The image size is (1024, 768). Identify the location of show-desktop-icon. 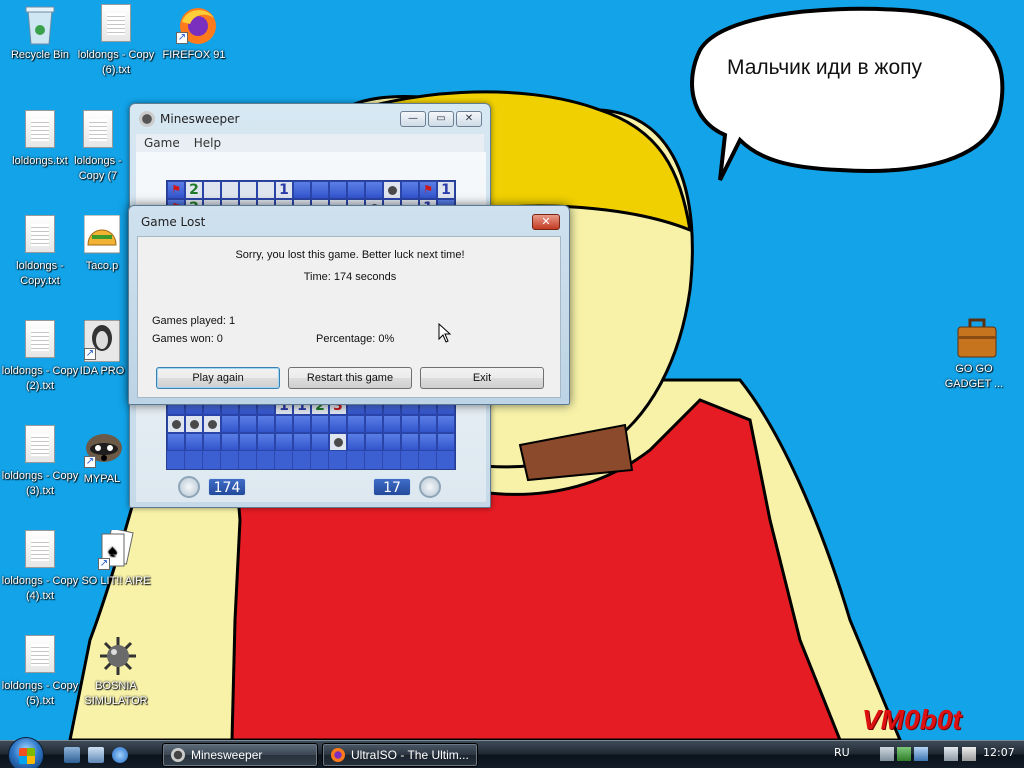
(72, 755).